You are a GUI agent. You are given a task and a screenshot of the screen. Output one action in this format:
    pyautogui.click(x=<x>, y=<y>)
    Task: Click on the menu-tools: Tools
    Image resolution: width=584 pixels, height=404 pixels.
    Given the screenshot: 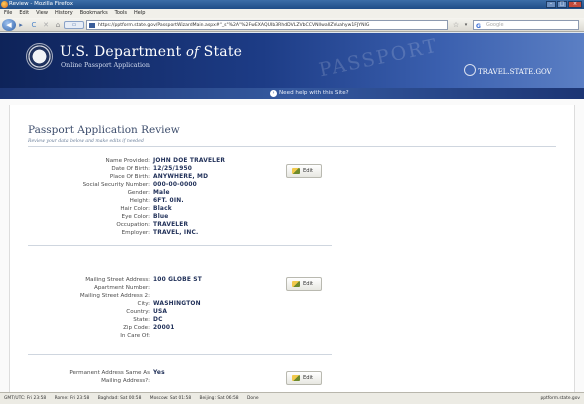 What is the action you would take?
    pyautogui.click(x=121, y=13)
    